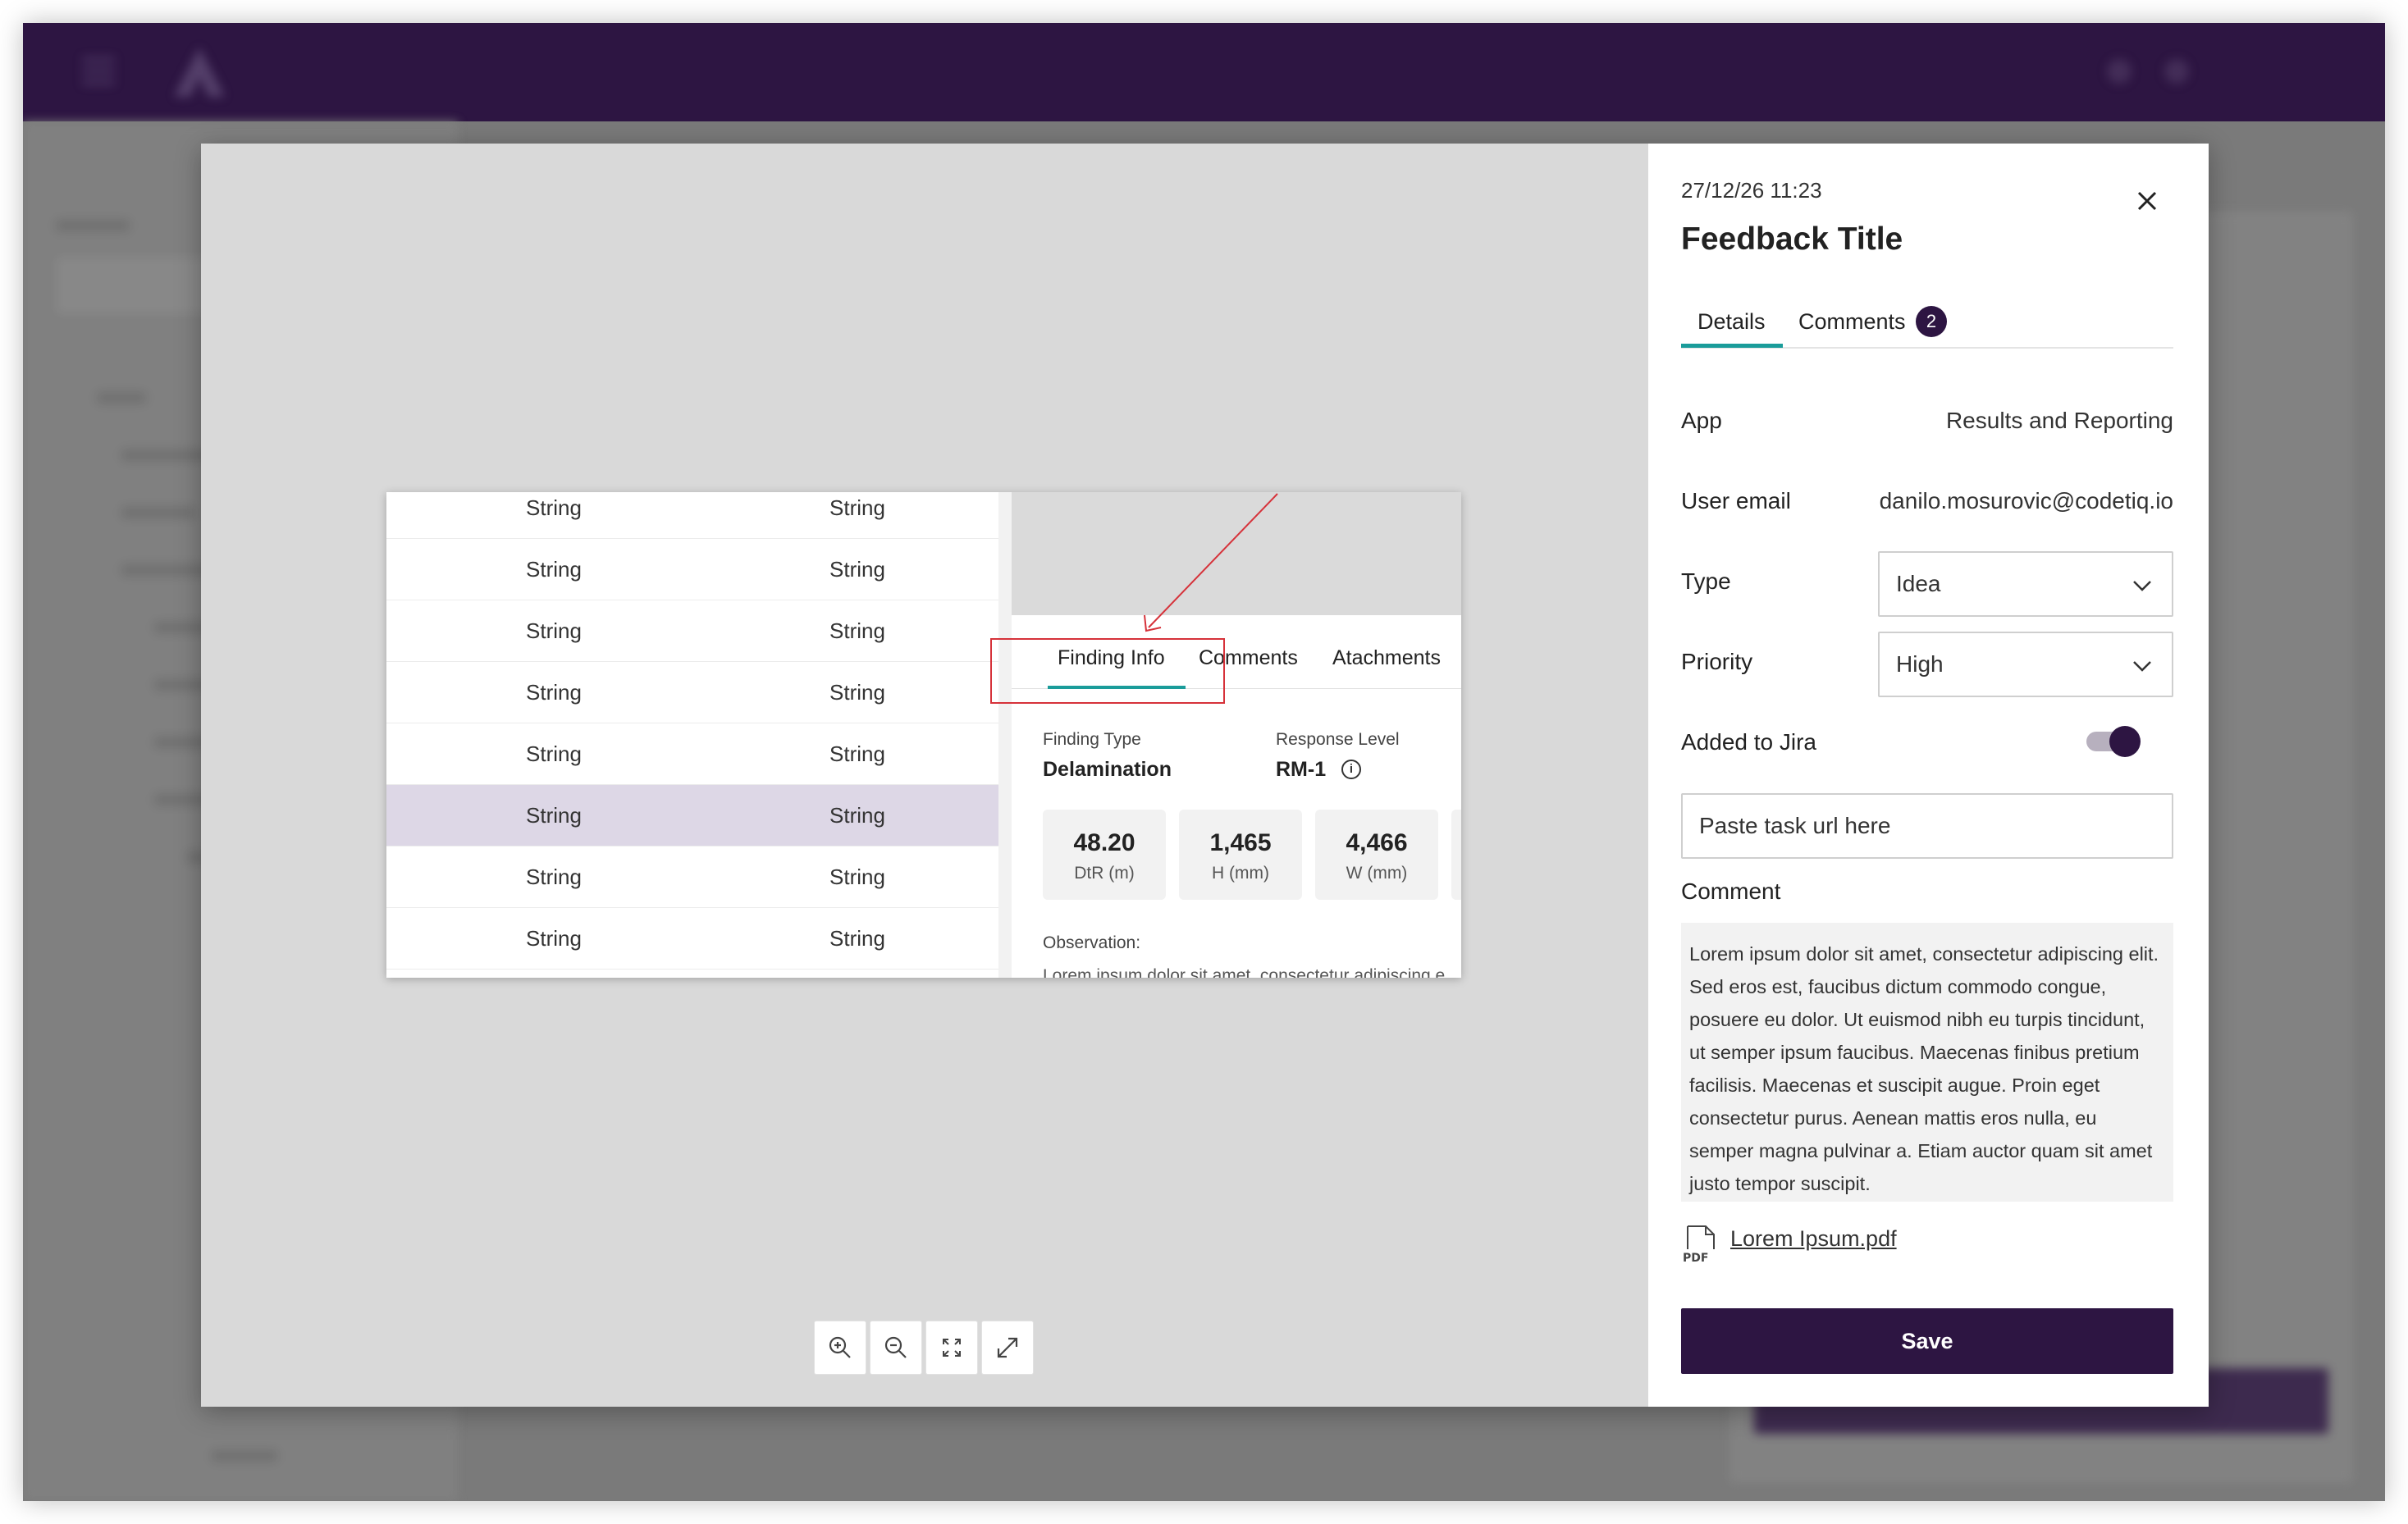 The height and width of the screenshot is (1524, 2408). I want to click on fit-screen-button, so click(951, 1348).